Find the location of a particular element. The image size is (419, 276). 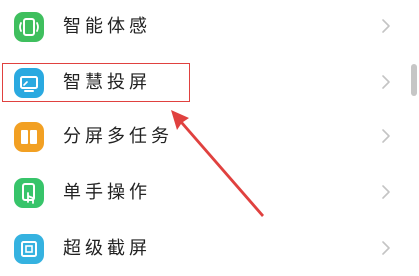

one-hand-icon is located at coordinates (29, 193).